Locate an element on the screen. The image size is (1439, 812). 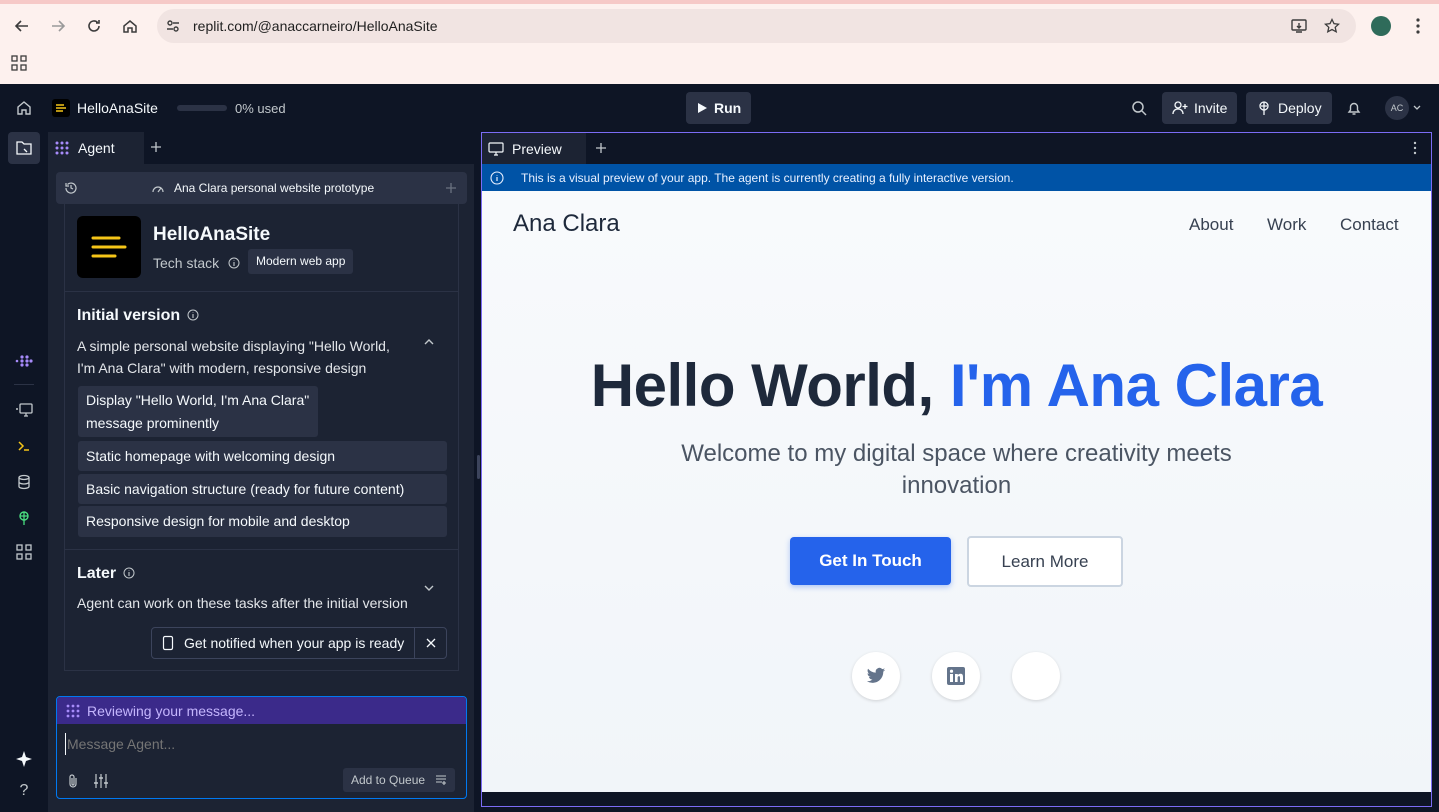
close-icon is located at coordinates (430, 643).